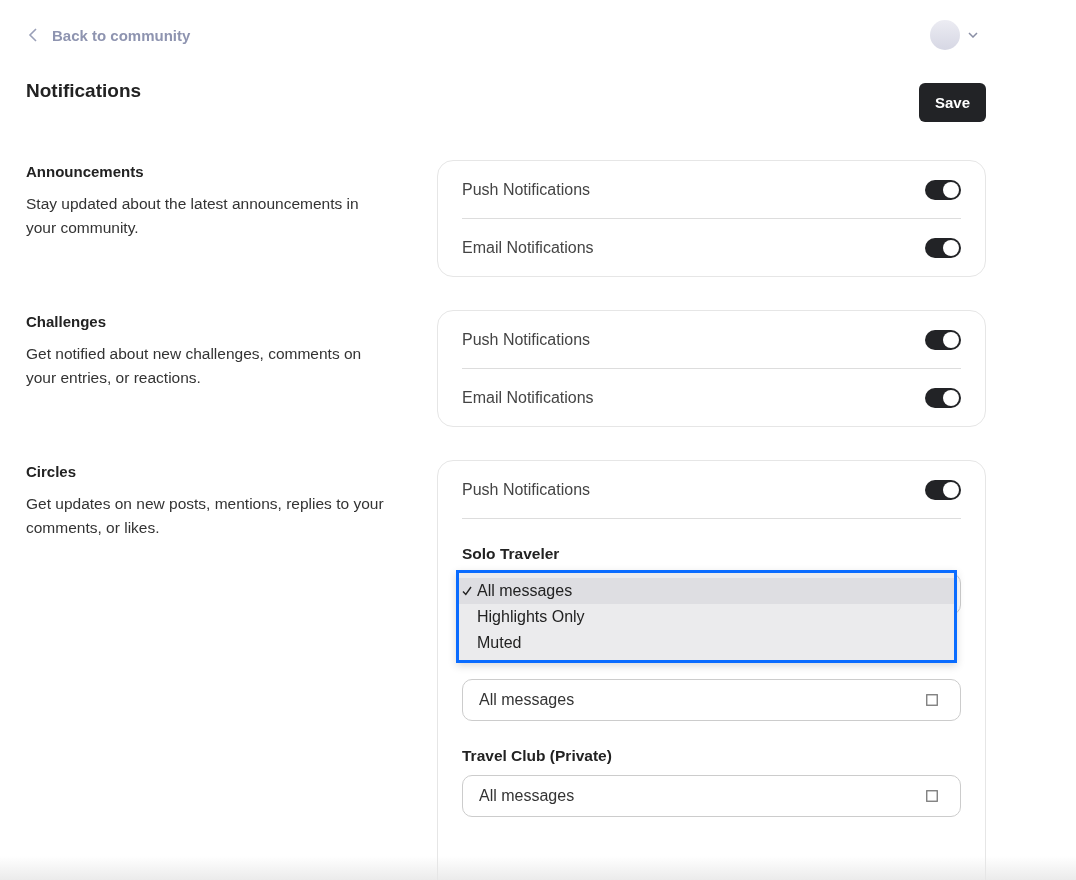 This screenshot has height=880, width=1076. Describe the element at coordinates (85, 171) in the screenshot. I see `section-title: Announcements` at that location.